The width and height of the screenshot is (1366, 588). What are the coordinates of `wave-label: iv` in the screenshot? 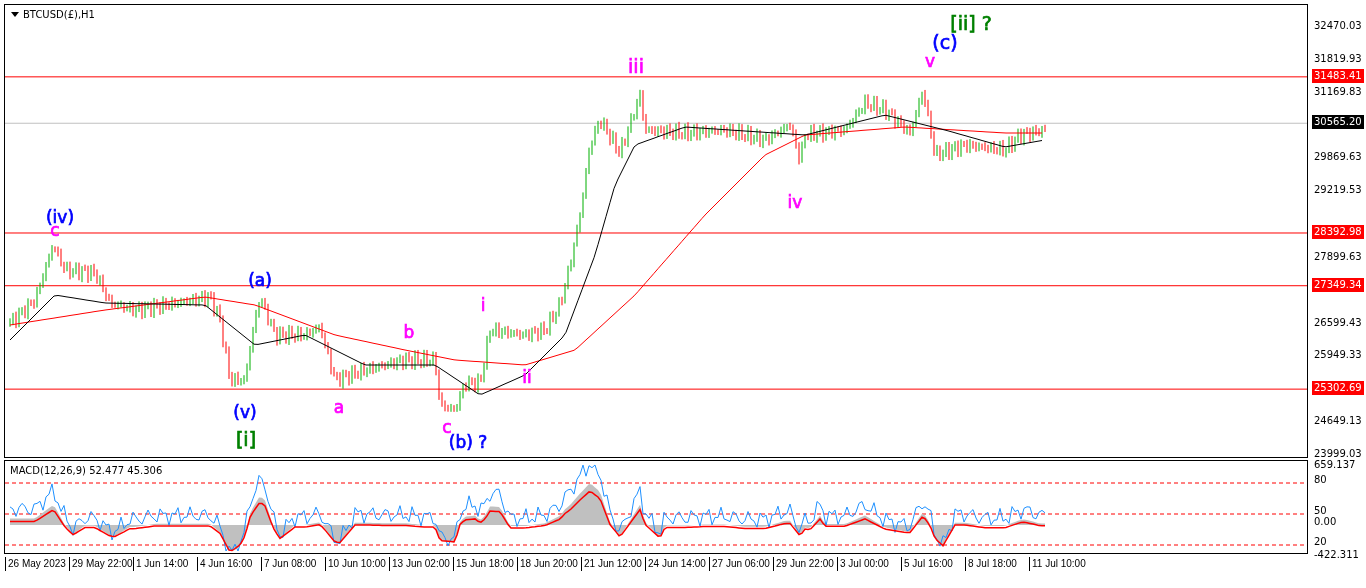 It's located at (795, 202).